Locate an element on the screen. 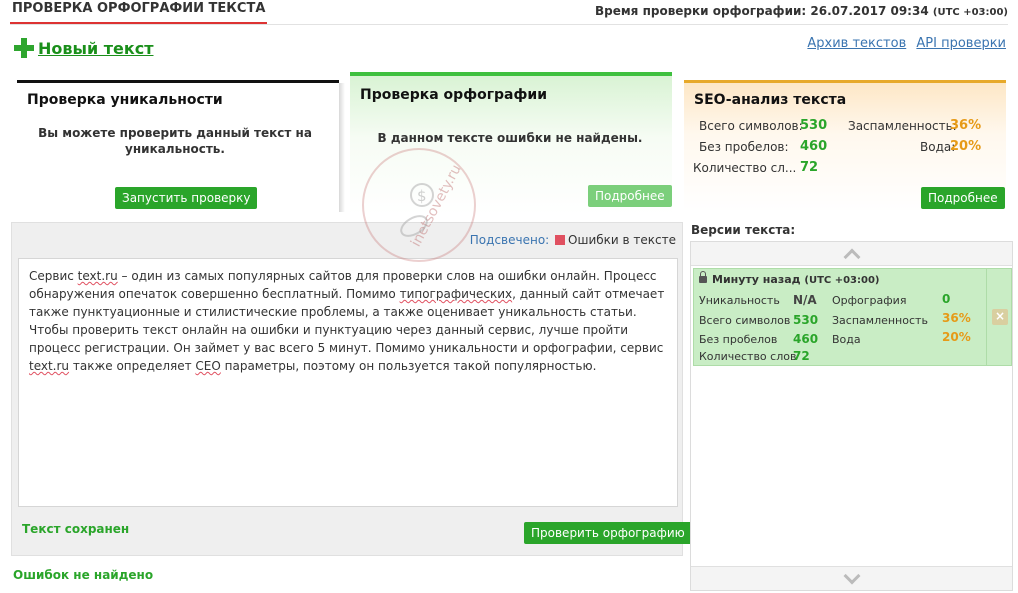 Image resolution: width=1018 pixels, height=593 pixels. seo-no-spaces: 460 is located at coordinates (814, 146).